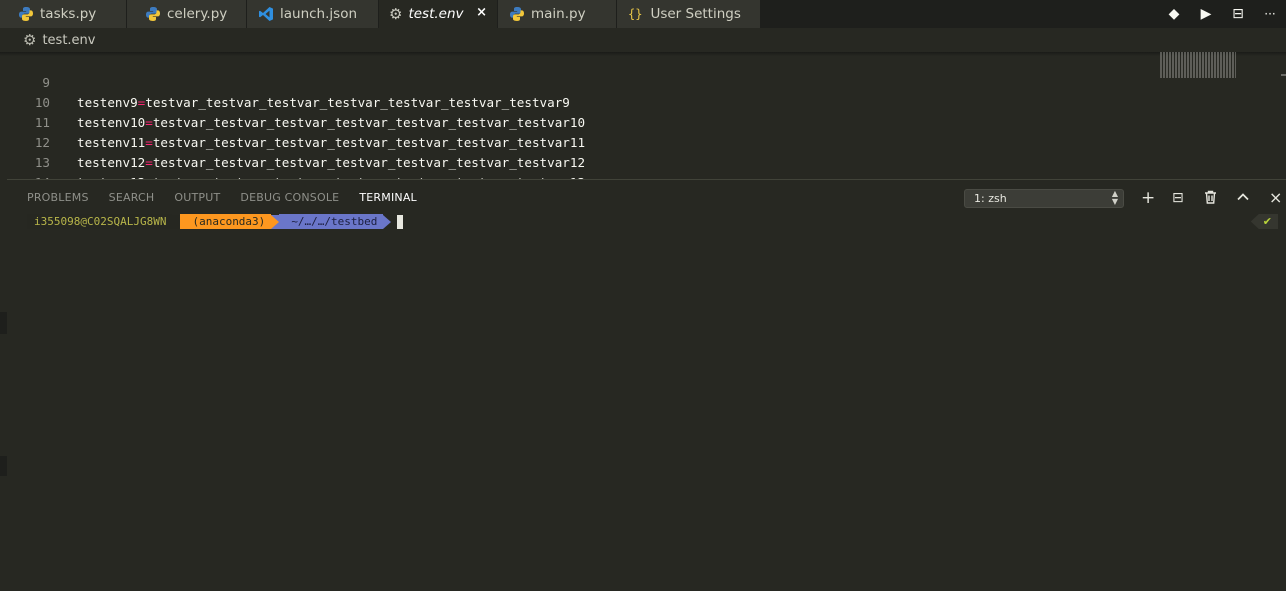 This screenshot has height=591, width=1286. What do you see at coordinates (111, 122) in the screenshot?
I see `env-key: testenv10` at bounding box center [111, 122].